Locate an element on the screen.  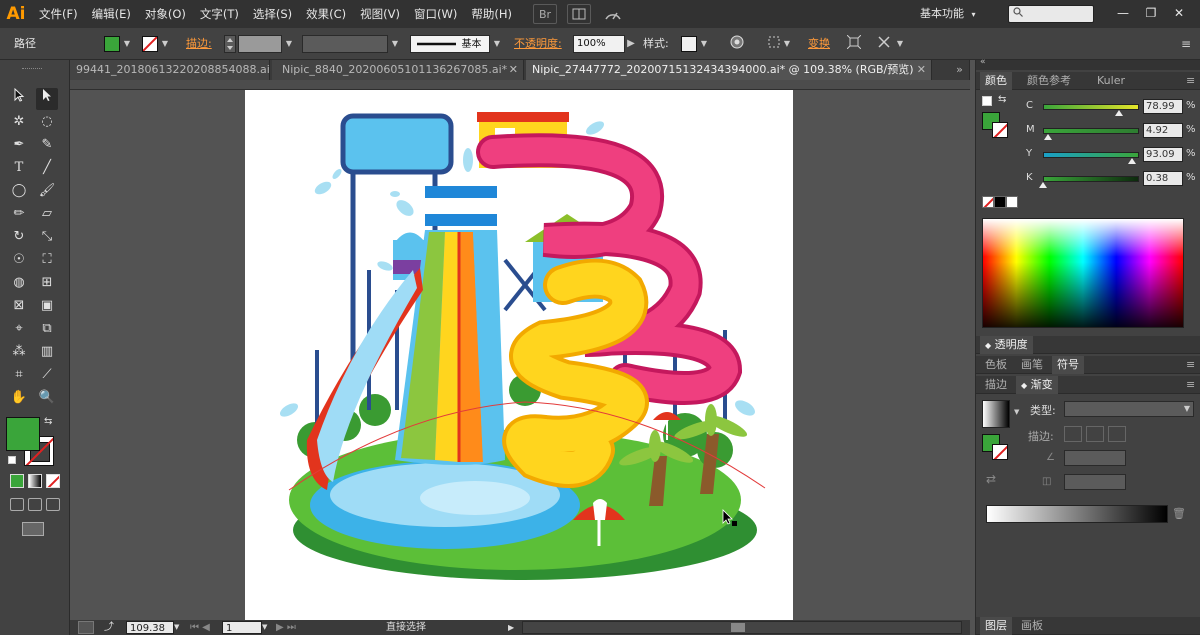
tab-color-guide: 颜色参考 is located at coordinates (1049, 81).